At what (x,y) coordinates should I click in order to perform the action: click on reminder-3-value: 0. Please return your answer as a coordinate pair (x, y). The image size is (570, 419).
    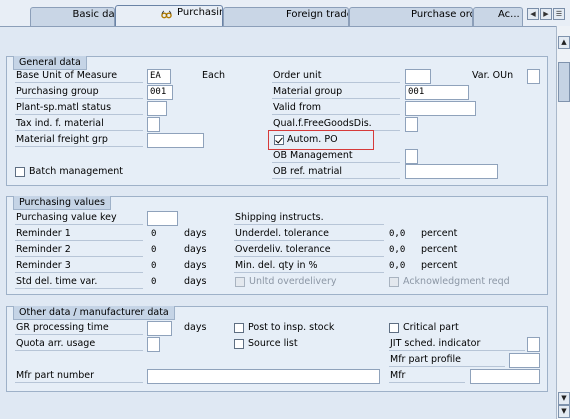
    Looking at the image, I should click on (154, 266).